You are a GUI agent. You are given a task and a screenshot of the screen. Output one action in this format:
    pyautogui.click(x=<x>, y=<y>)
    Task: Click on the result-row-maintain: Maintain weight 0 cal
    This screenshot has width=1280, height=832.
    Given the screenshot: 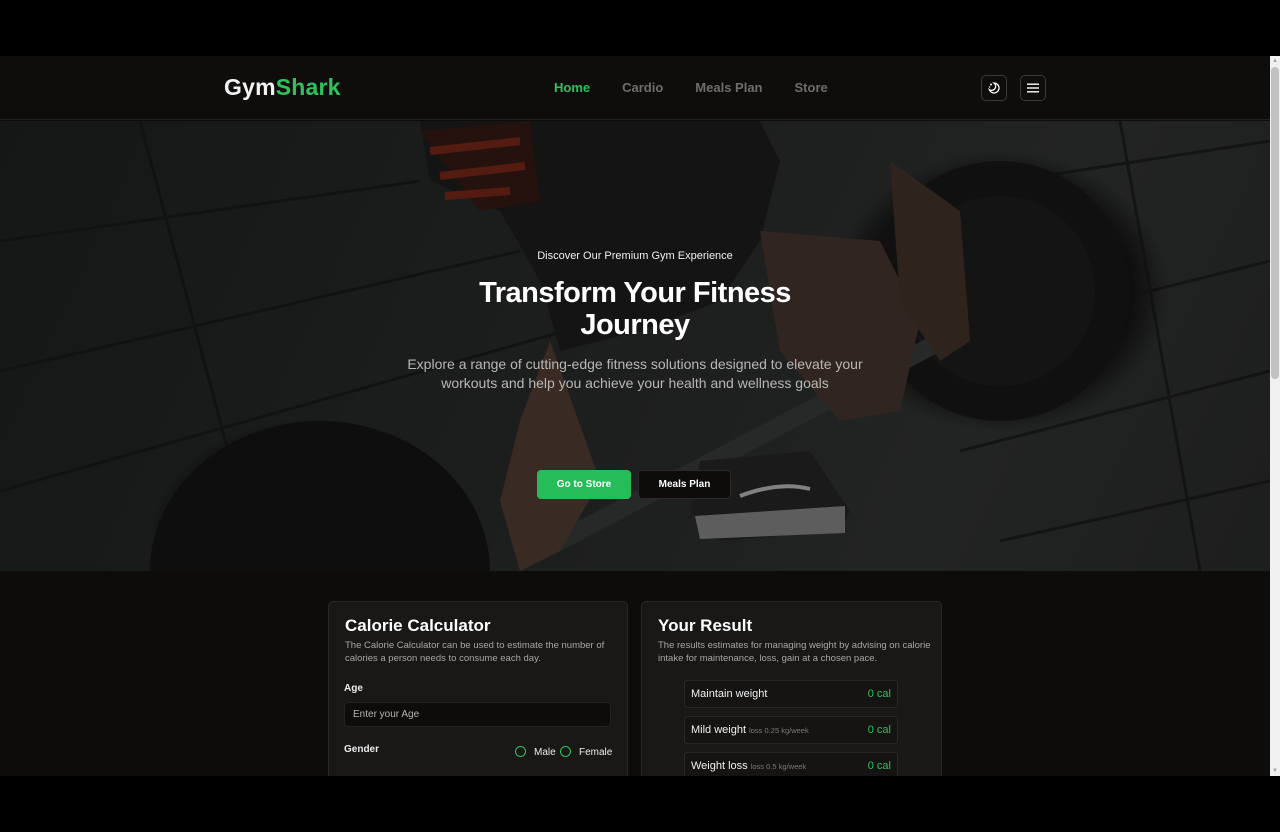 What is the action you would take?
    pyautogui.click(x=791, y=694)
    